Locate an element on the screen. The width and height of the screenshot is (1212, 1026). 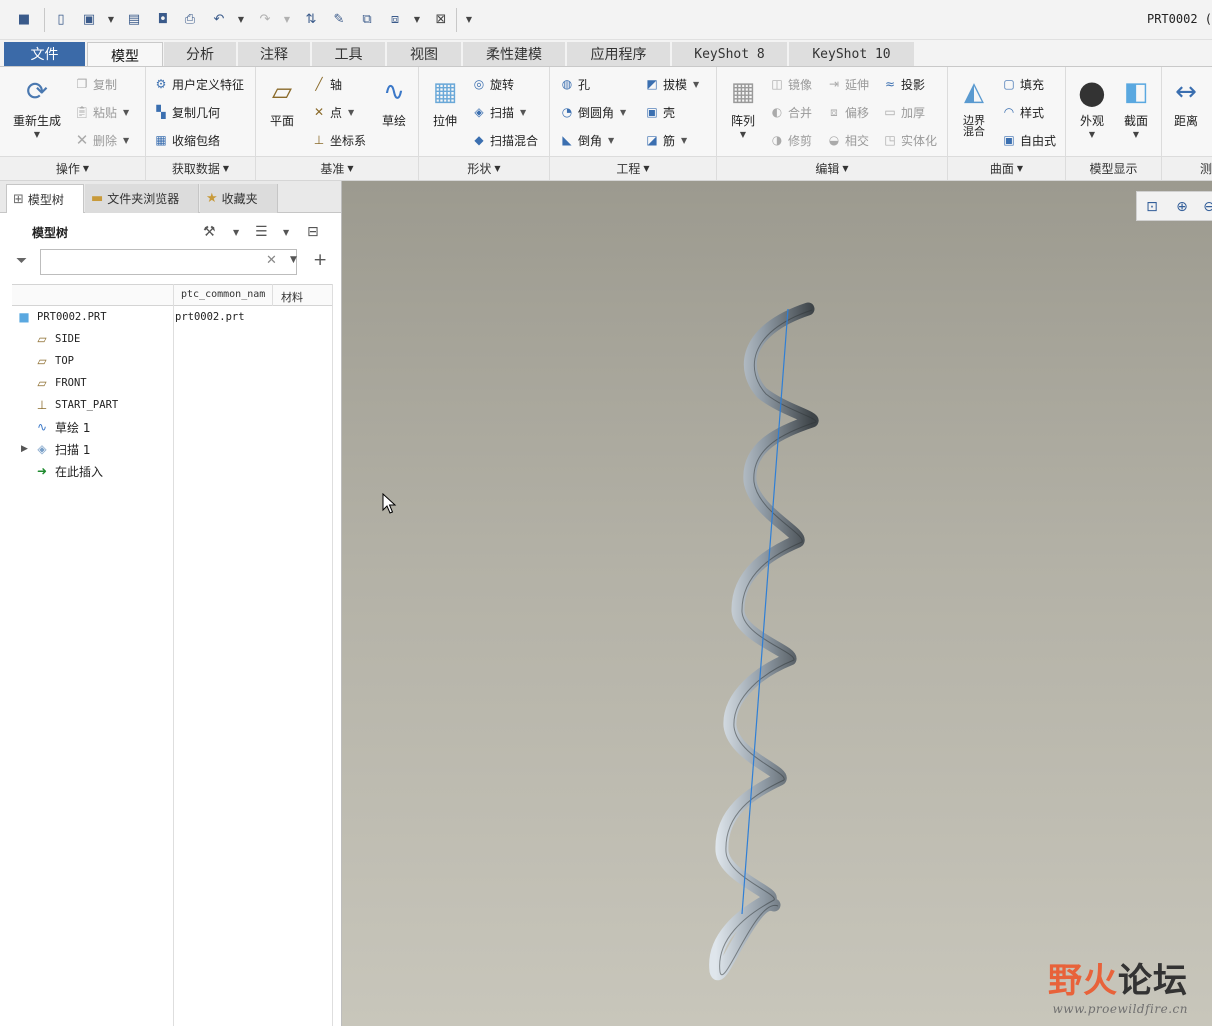
customize-dropdown-icon: ▼ is located at coordinates (469, 19).